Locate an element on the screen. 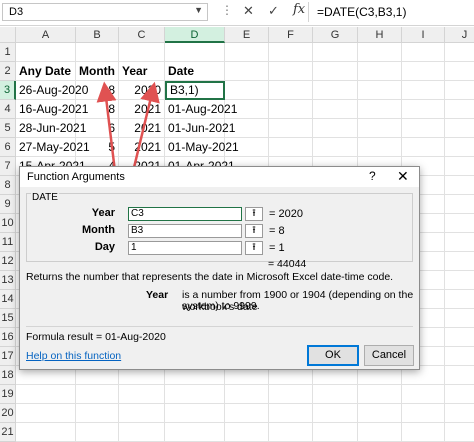 The width and height of the screenshot is (474, 442). cell-i21 is located at coordinates (423, 432).